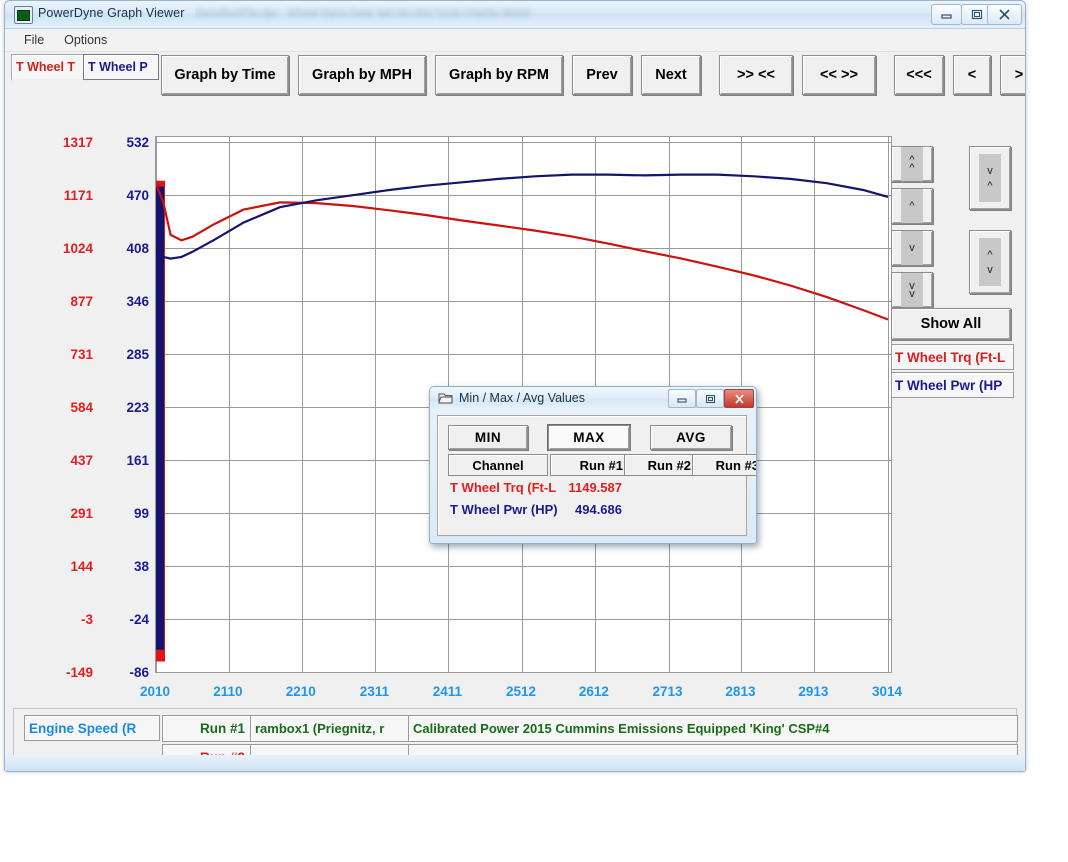 Image resolution: width=1068 pixels, height=862 pixels. What do you see at coordinates (912, 164) in the screenshot?
I see `scroll-up-fast-button: ^ ^` at bounding box center [912, 164].